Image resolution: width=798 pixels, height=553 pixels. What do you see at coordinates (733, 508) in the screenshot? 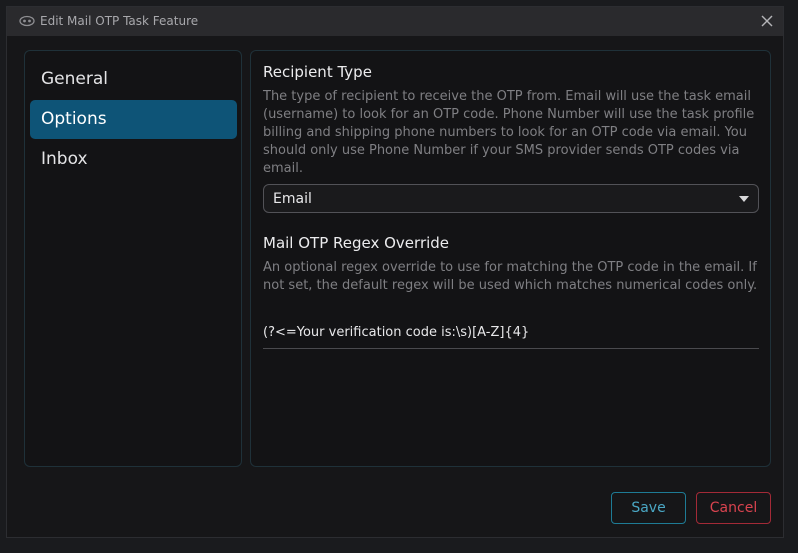
I see `cancel-button: Cancel` at bounding box center [733, 508].